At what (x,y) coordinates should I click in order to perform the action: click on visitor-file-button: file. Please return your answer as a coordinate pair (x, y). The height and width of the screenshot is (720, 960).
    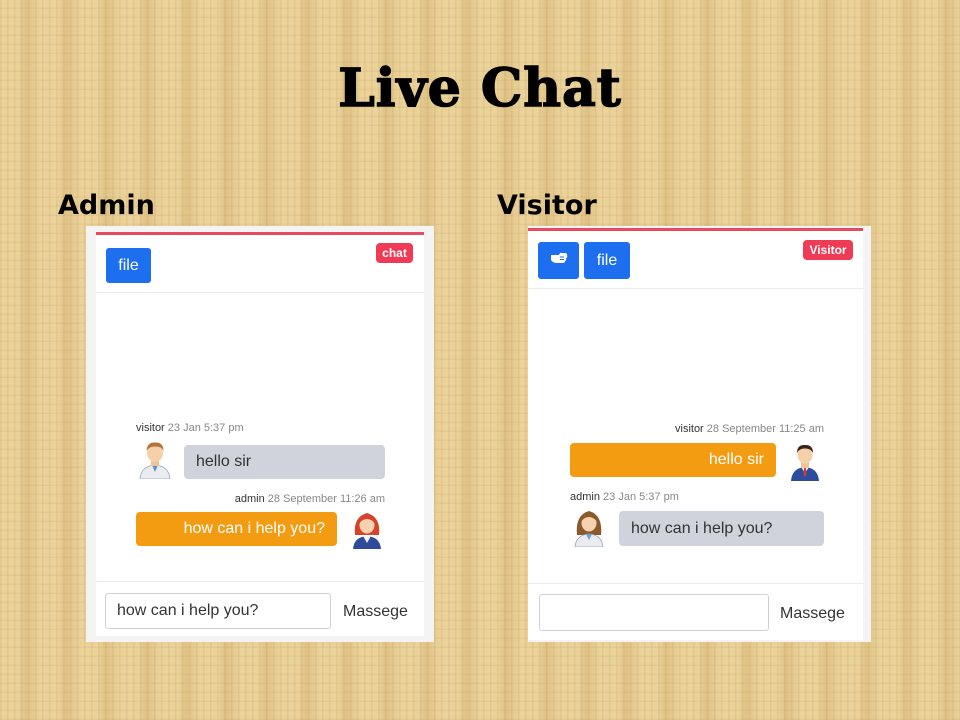
    Looking at the image, I should click on (607, 260).